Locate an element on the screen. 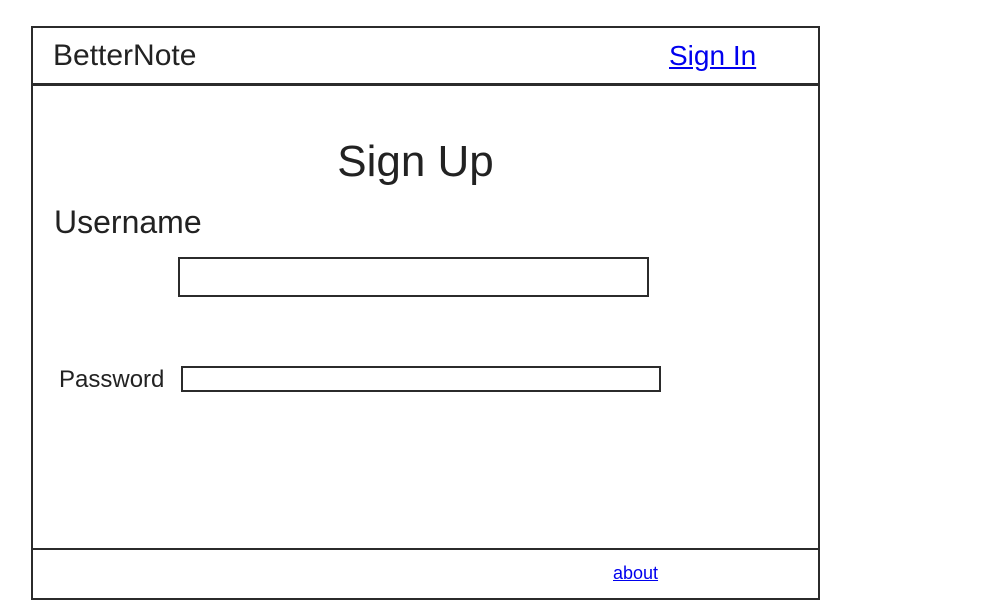  password-label: Password is located at coordinates (112, 379).